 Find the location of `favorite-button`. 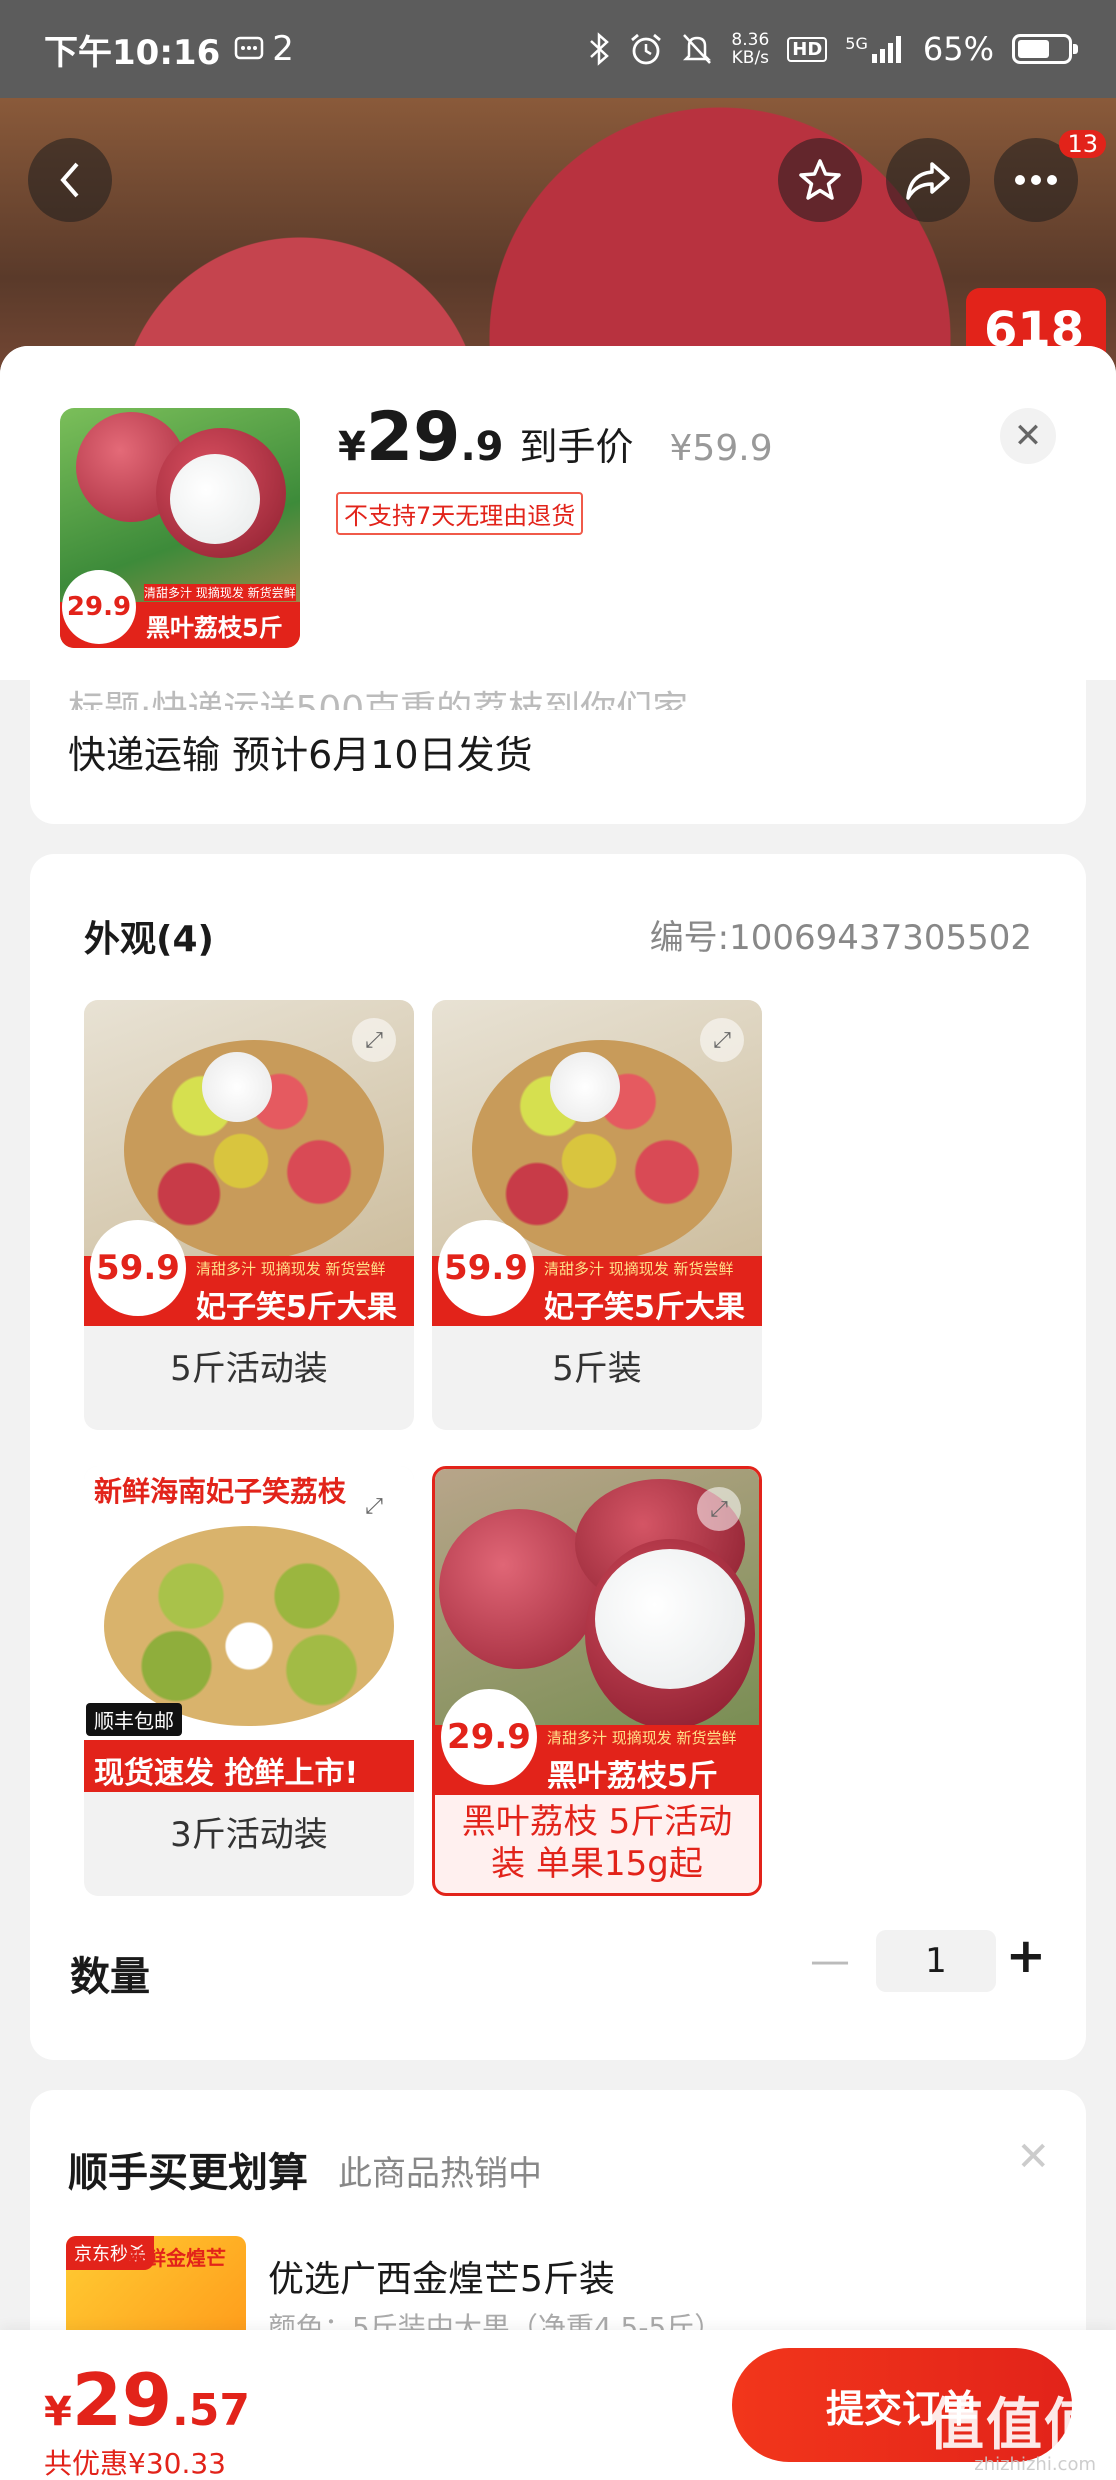

favorite-button is located at coordinates (820, 180).